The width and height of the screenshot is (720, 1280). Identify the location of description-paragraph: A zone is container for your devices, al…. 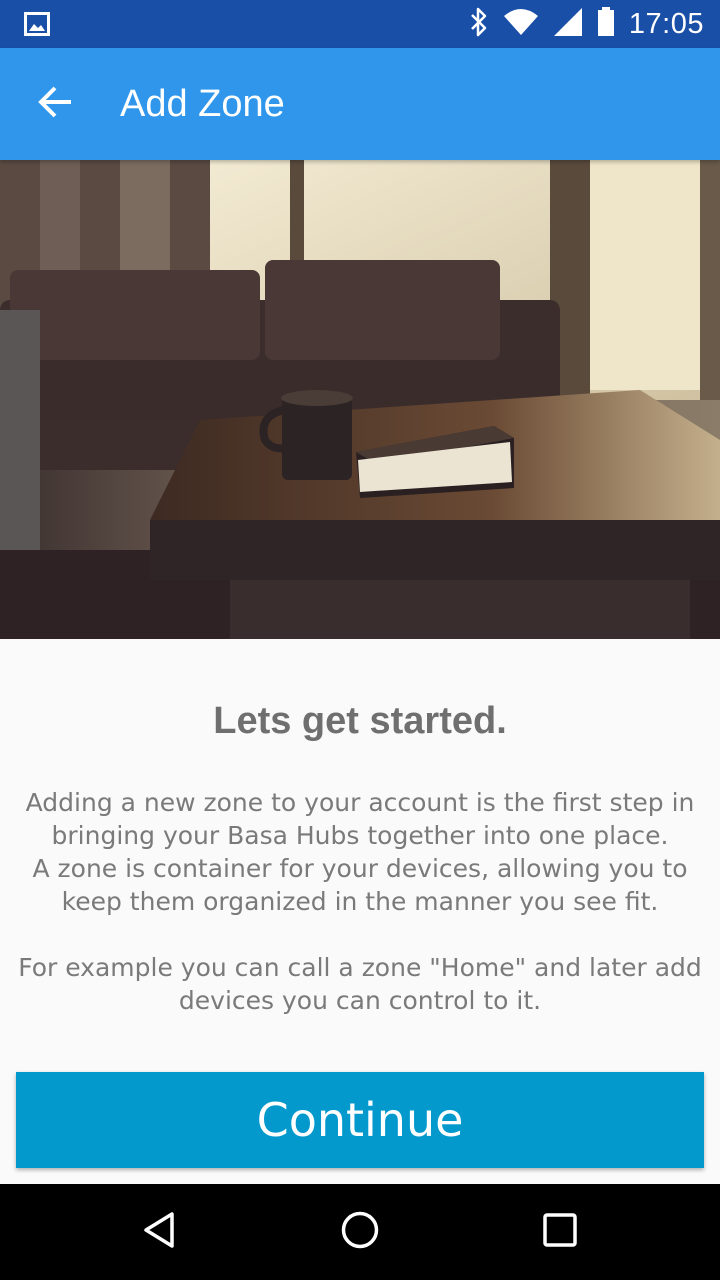
(360, 885).